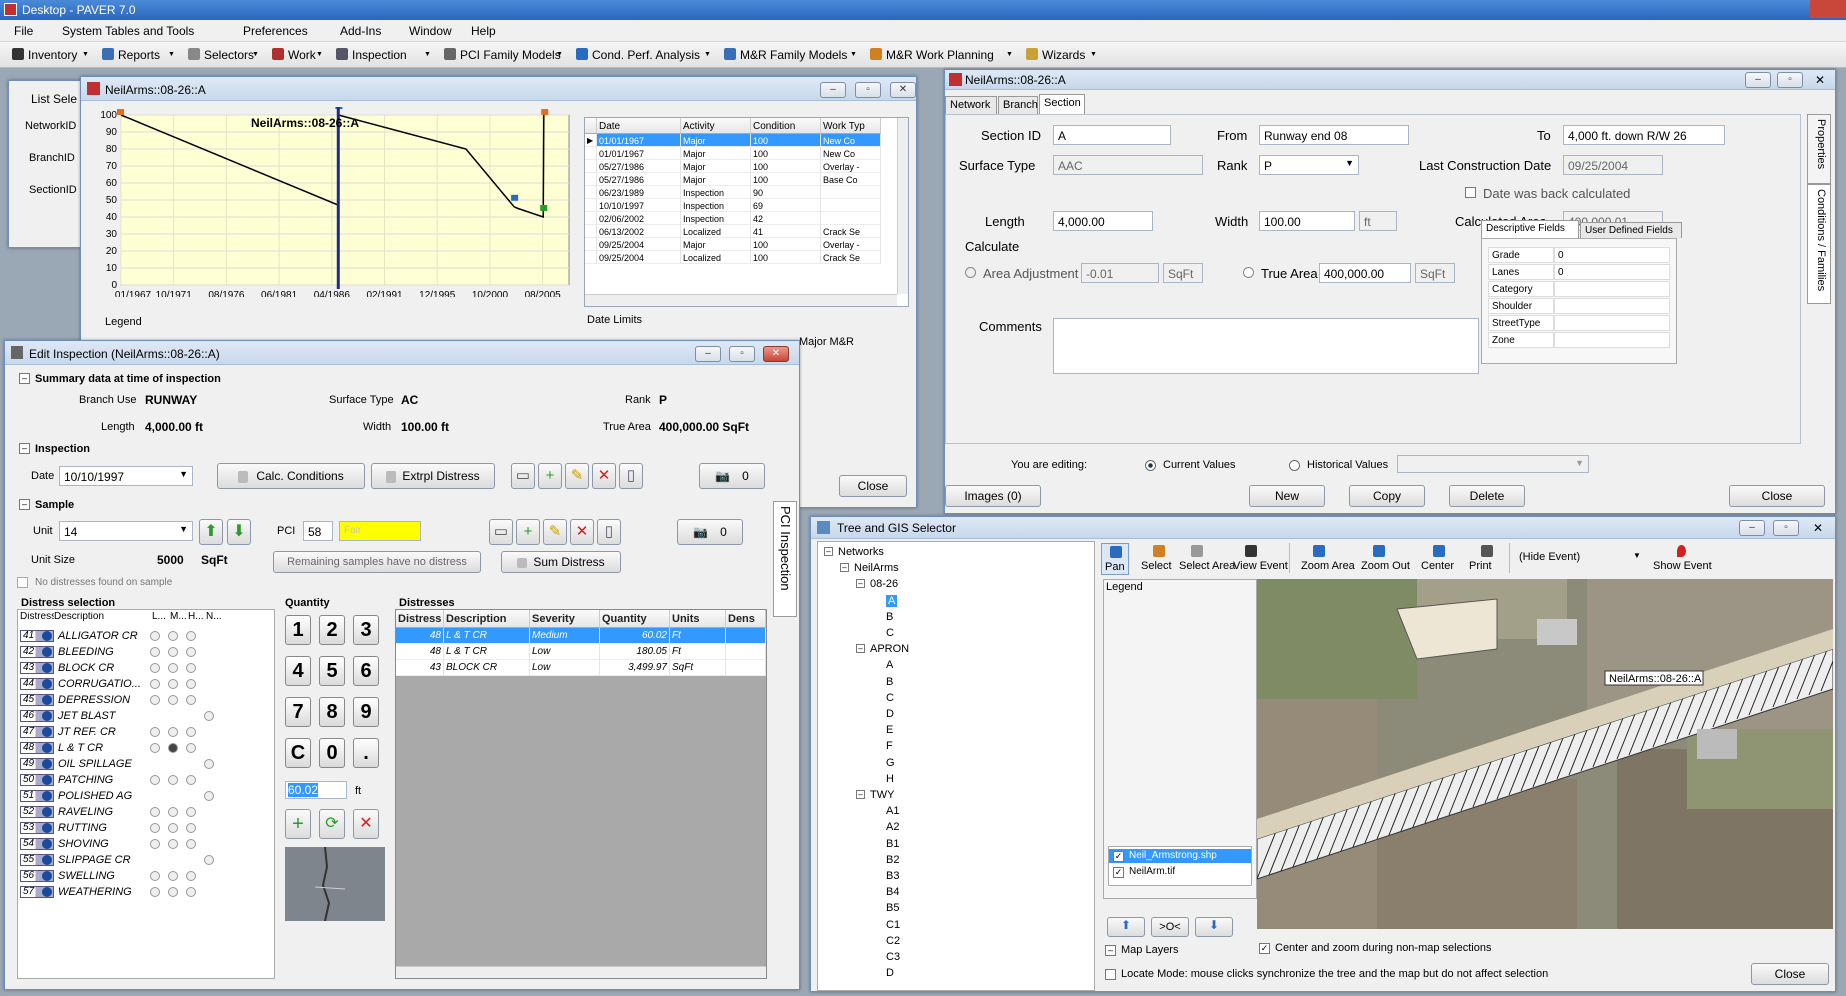 This screenshot has height=996, width=1846. I want to click on distress-cell: L & T CR, so click(487, 636).